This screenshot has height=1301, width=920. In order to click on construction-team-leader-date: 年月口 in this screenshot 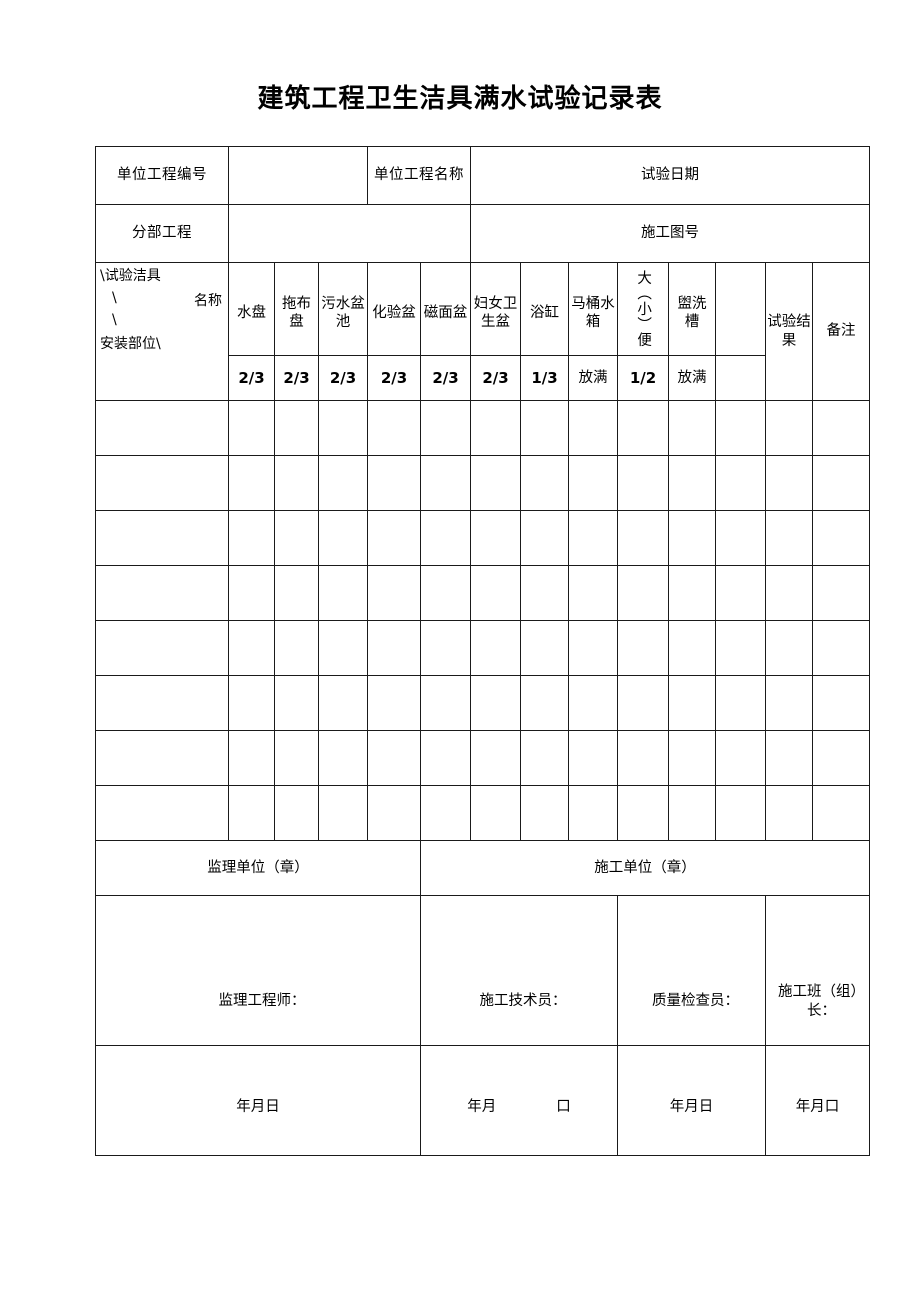, I will do `click(818, 1100)`.